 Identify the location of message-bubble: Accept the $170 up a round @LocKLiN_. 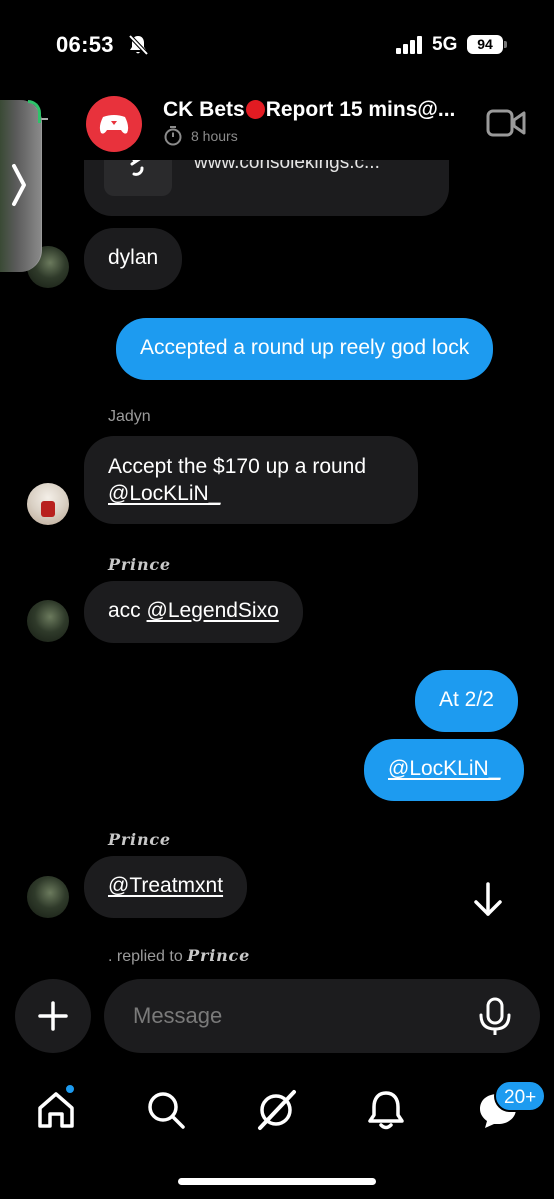
(251, 480).